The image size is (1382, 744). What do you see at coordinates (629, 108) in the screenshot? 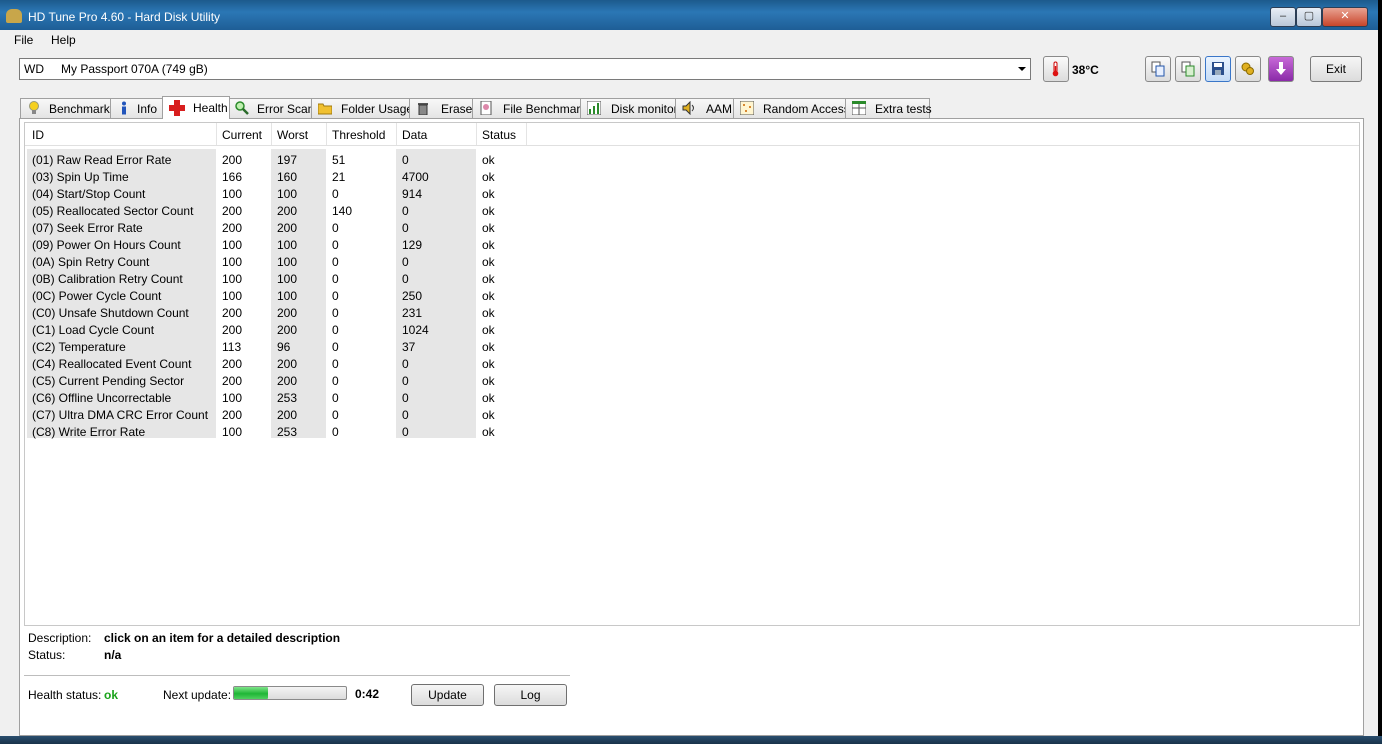
I see `tab-disk-monitor: Disk monitor` at bounding box center [629, 108].